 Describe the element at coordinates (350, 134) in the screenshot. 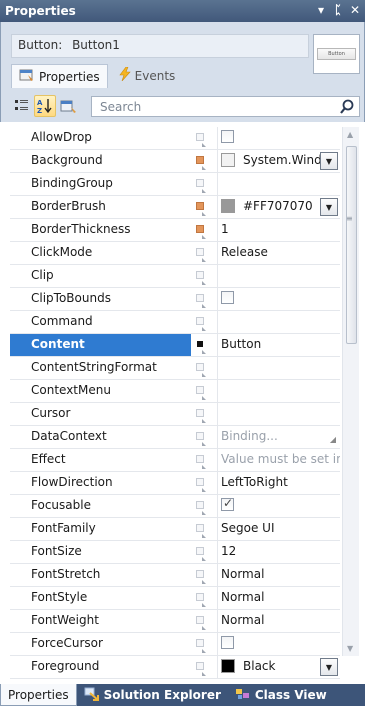

I see `scroll-up-icon: ▲` at that location.